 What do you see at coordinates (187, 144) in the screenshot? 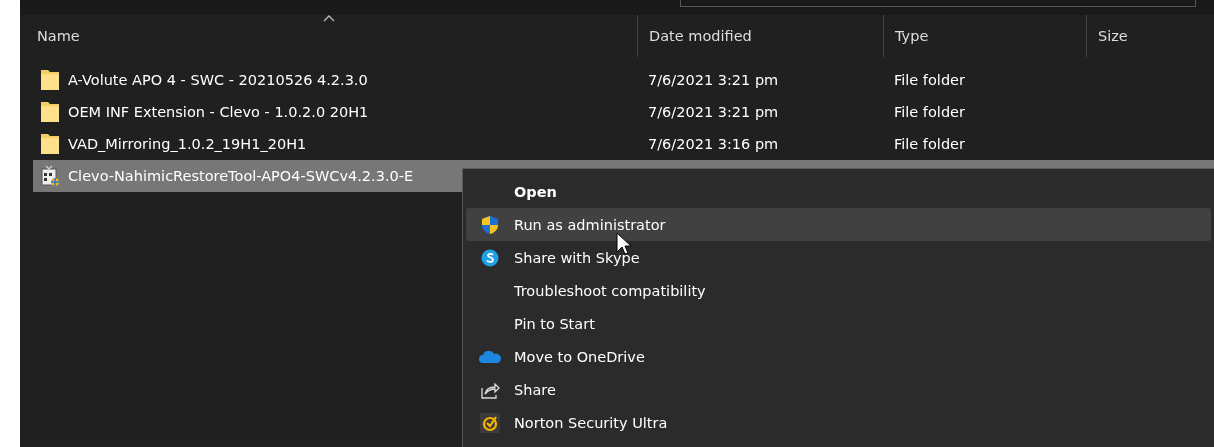
I see `file-name: VAD_Mirroring_1.0.2_19H1_20H1` at bounding box center [187, 144].